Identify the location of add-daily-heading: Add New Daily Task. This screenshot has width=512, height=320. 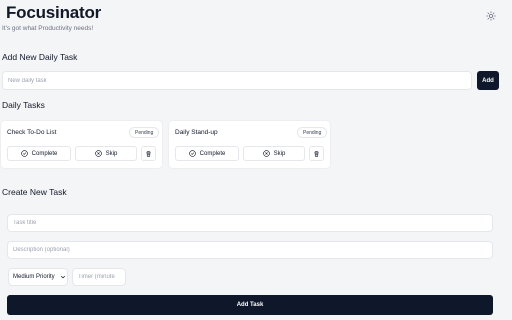
(40, 57).